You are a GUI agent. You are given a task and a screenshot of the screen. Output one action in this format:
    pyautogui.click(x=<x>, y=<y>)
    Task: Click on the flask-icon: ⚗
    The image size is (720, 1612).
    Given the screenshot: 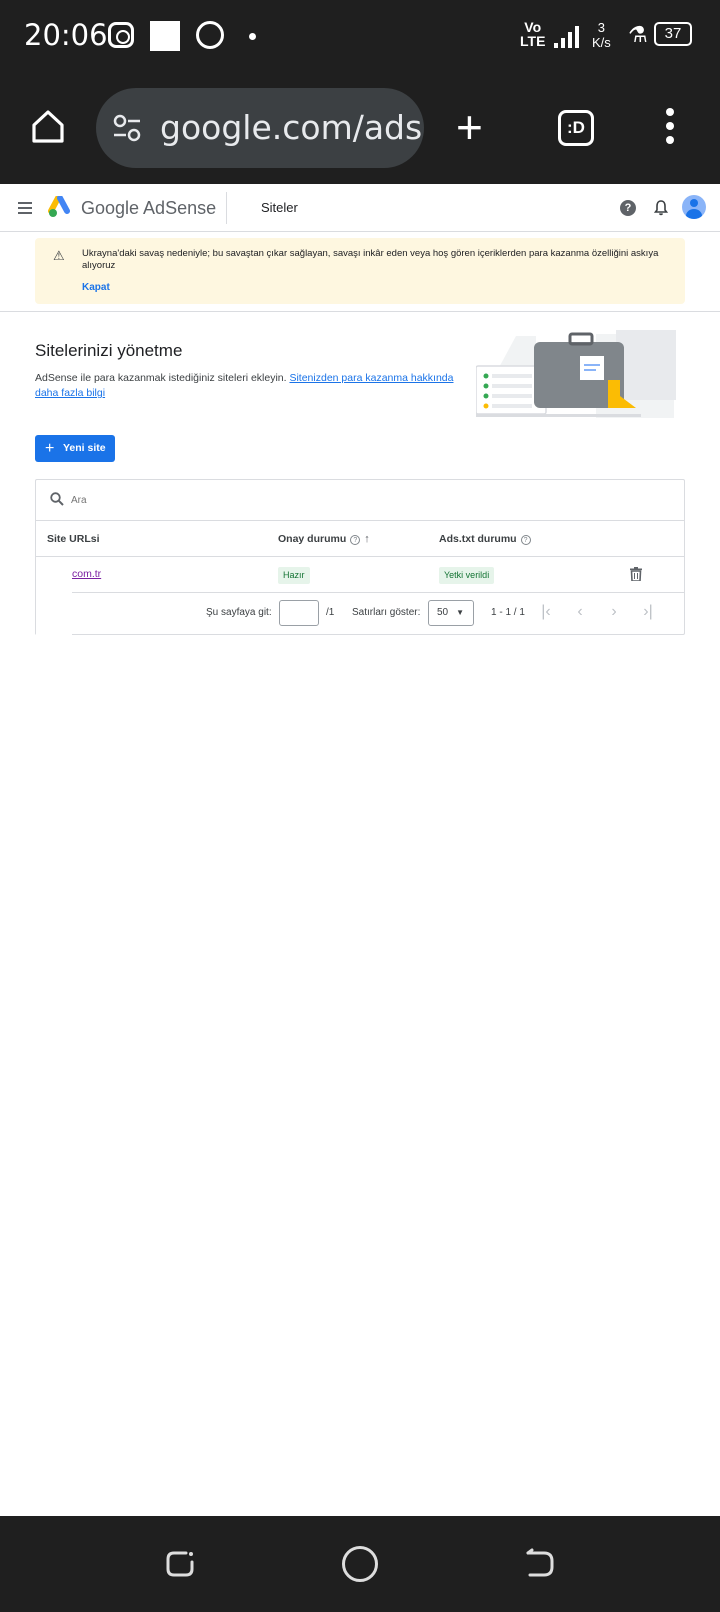 What is the action you would take?
    pyautogui.click(x=638, y=34)
    